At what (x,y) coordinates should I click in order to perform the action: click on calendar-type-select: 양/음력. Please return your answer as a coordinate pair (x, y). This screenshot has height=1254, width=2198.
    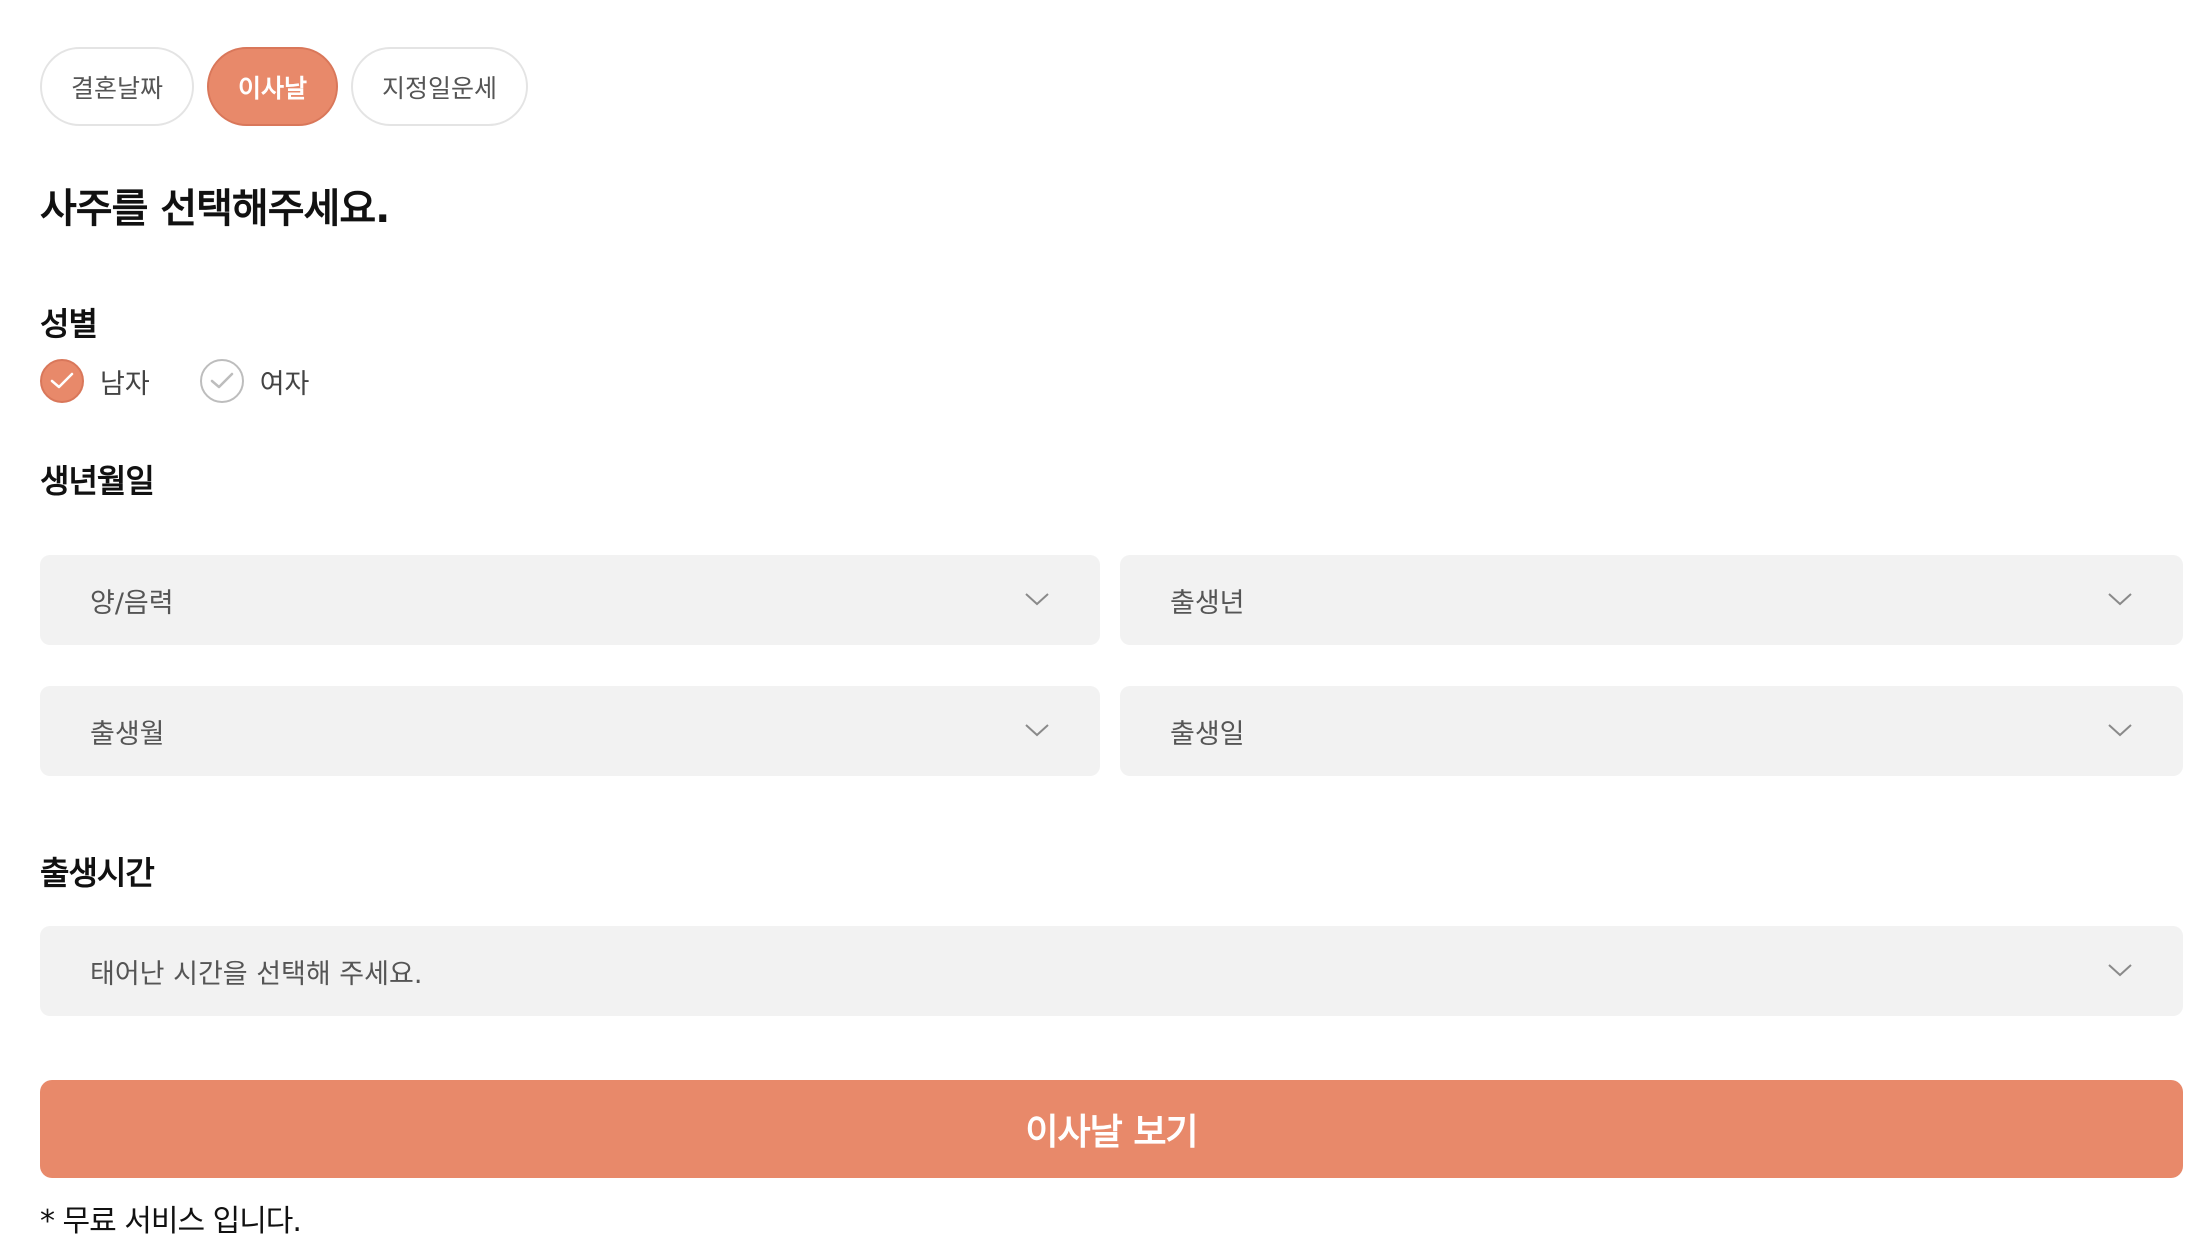
    Looking at the image, I should click on (570, 600).